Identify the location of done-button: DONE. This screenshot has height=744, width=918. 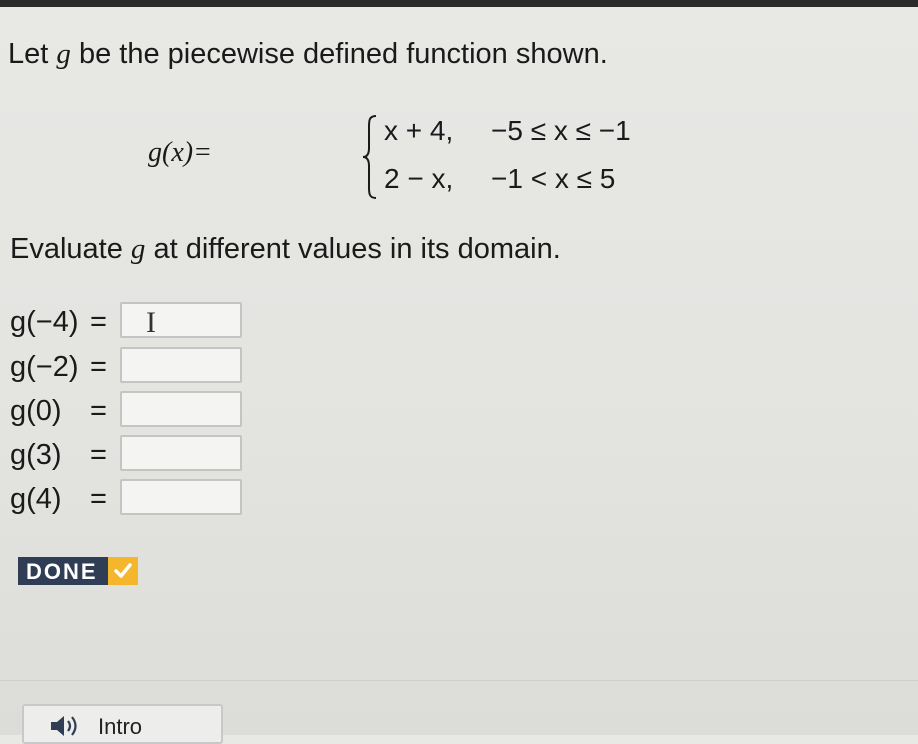
(78, 571).